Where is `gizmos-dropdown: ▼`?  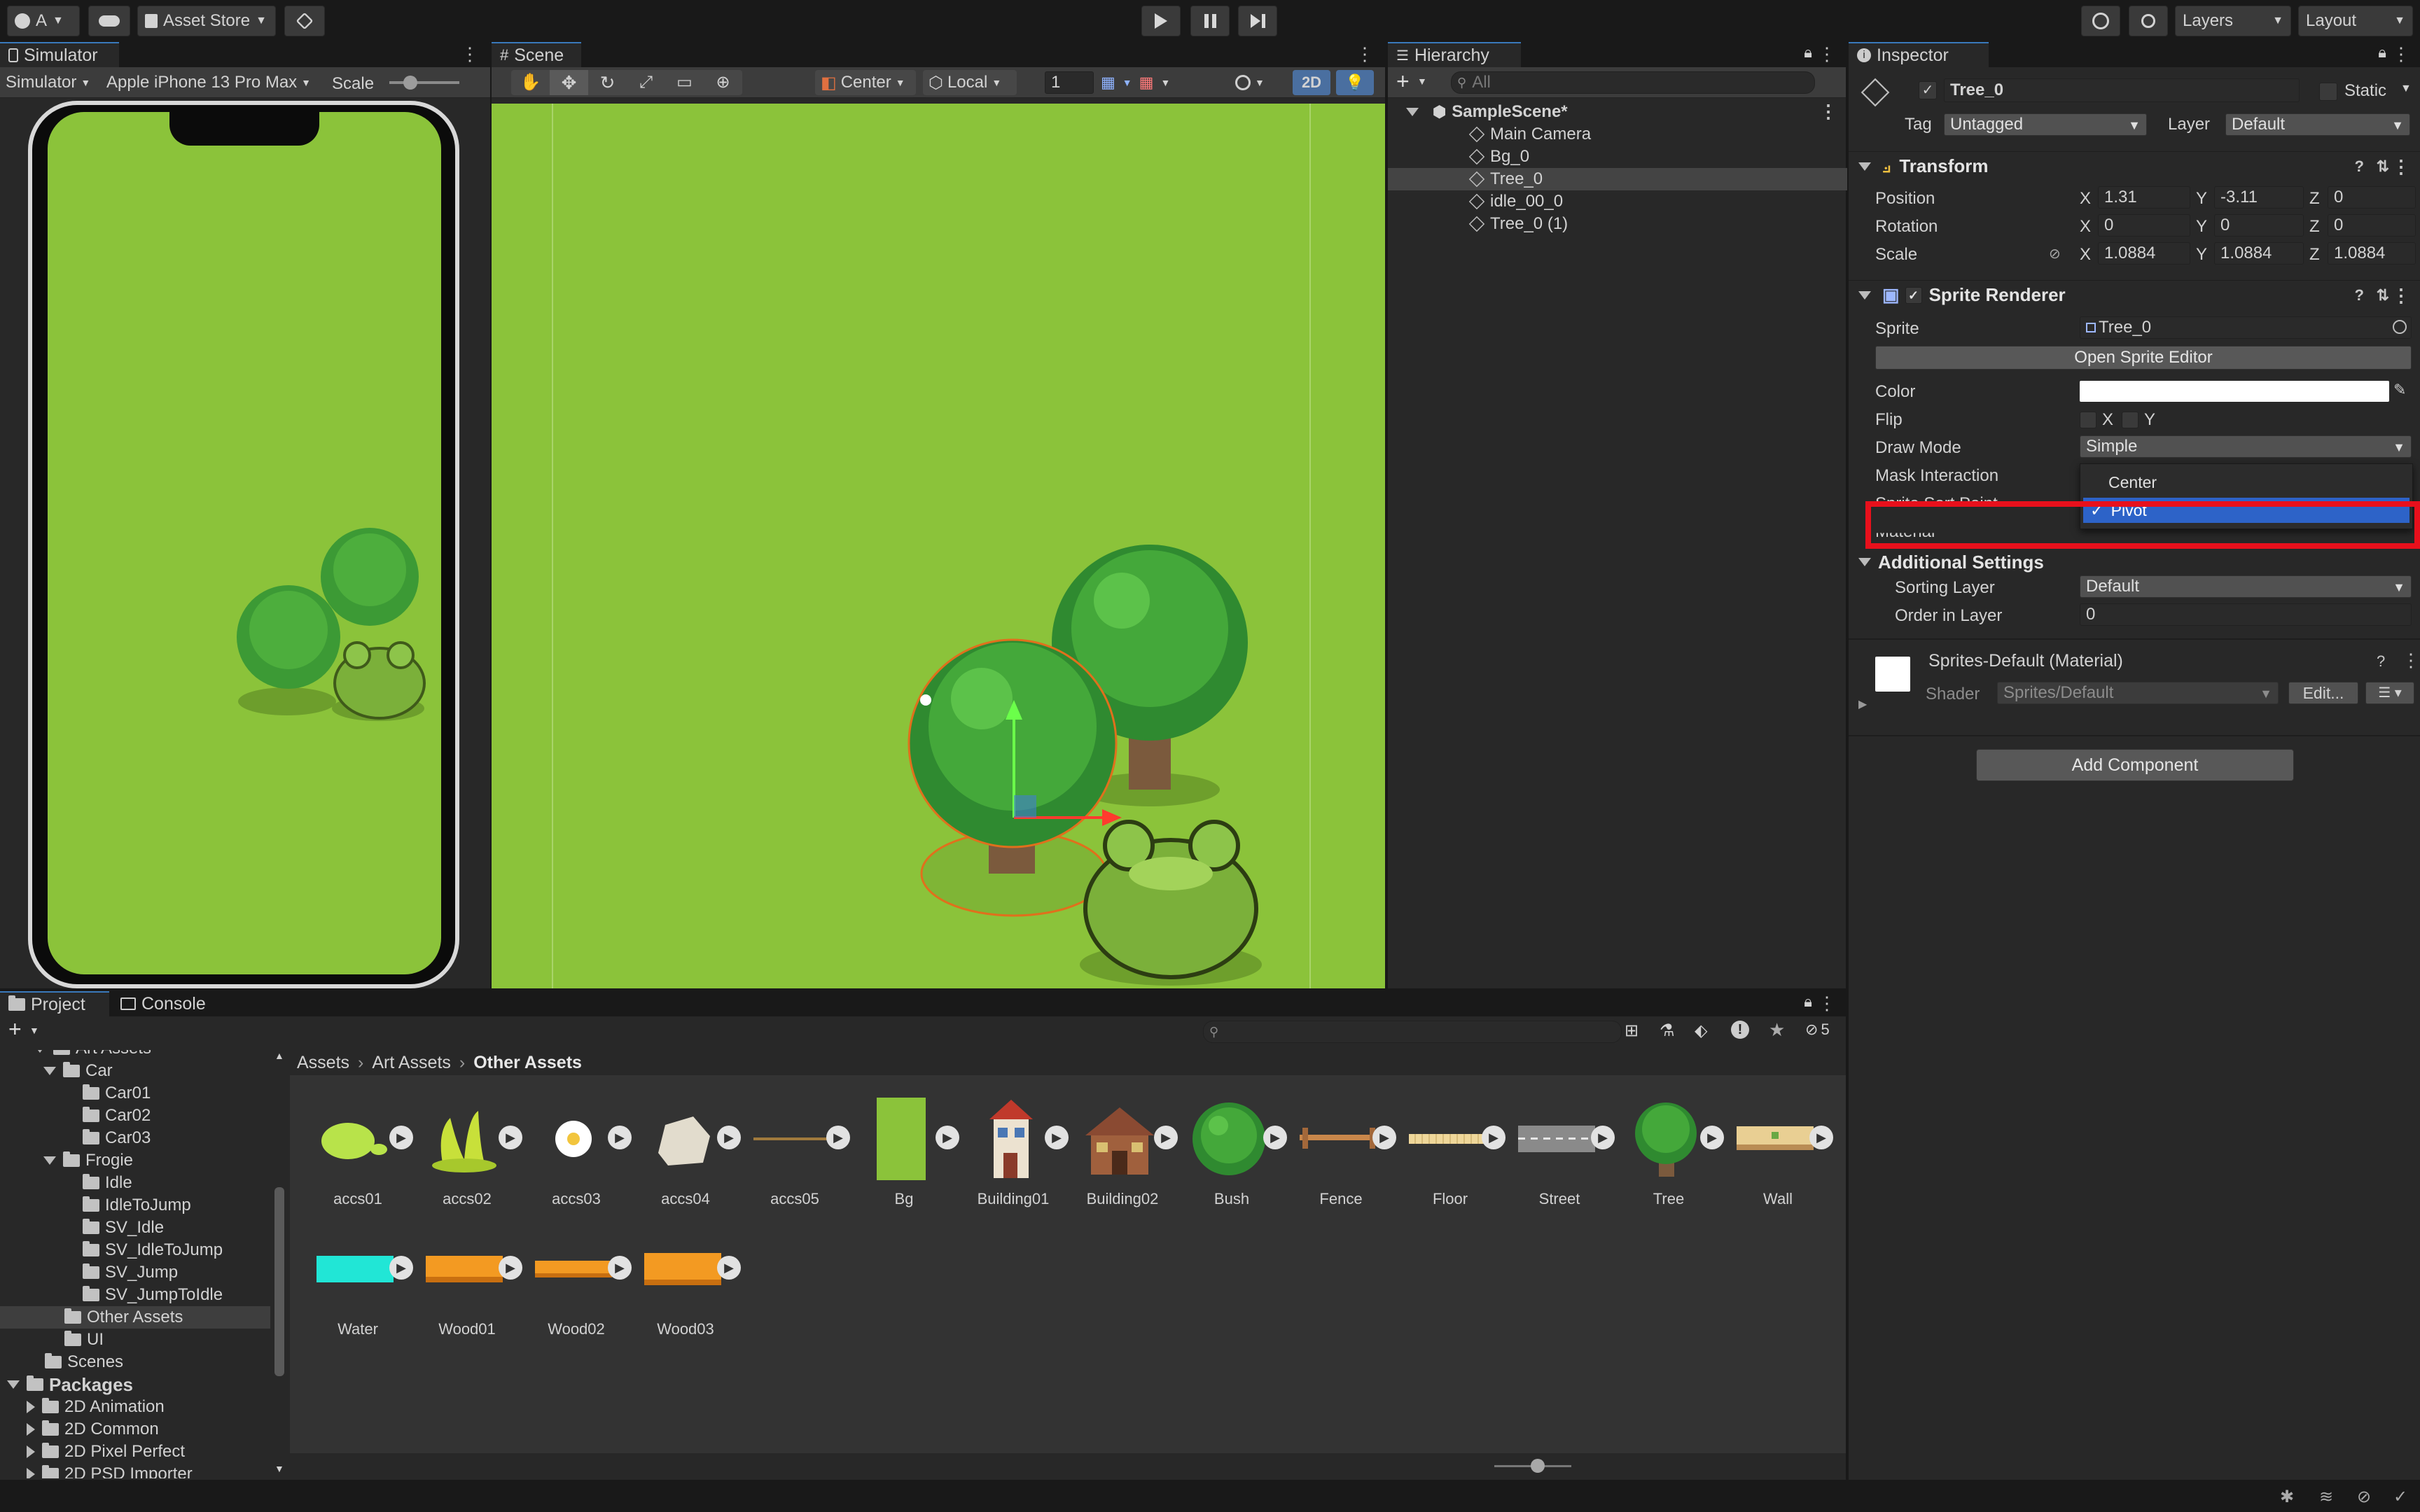 gizmos-dropdown: ▼ is located at coordinates (1257, 82).